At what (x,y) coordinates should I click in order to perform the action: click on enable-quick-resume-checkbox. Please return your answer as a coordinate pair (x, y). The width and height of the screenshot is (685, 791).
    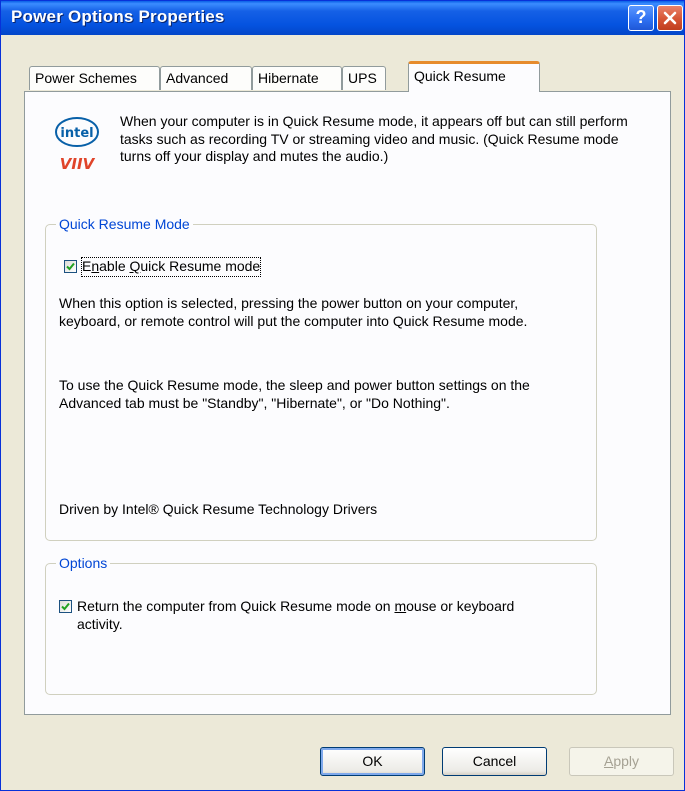
    Looking at the image, I should click on (70, 266).